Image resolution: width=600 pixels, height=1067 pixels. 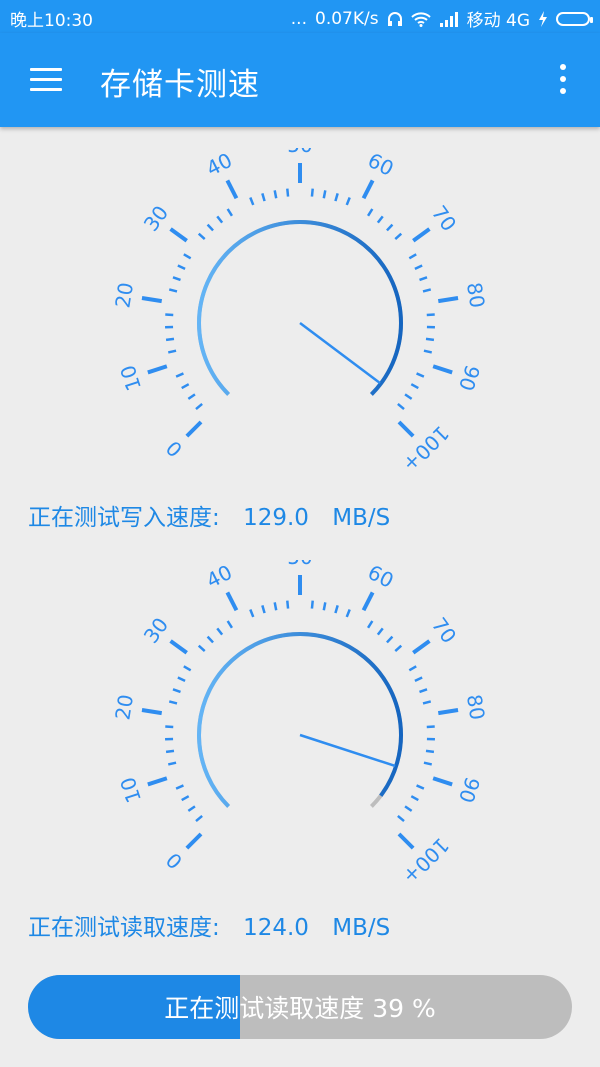 What do you see at coordinates (441, 18) in the screenshot?
I see `status-right: ... 0.07K/s 移动 4G` at bounding box center [441, 18].